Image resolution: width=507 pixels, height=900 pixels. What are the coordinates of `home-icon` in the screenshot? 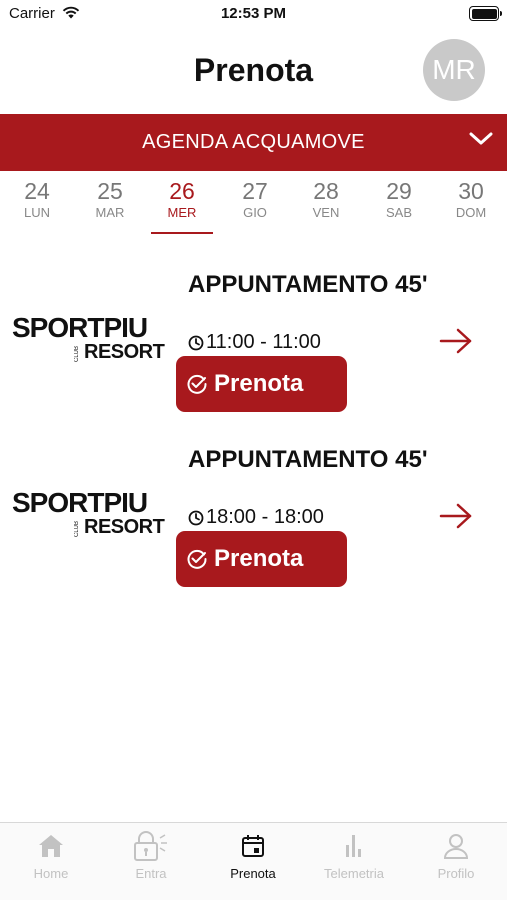 It's located at (51, 846).